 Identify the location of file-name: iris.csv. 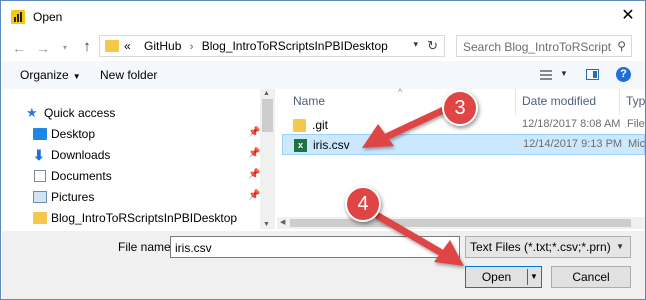
(331, 145).